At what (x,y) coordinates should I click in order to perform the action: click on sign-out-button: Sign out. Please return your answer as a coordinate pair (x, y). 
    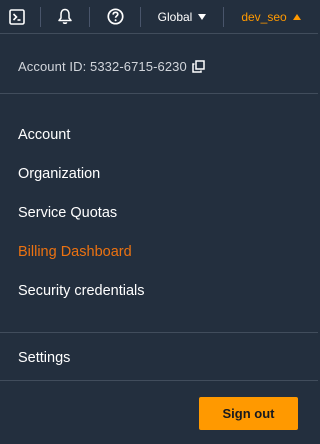
    Looking at the image, I should click on (248, 413).